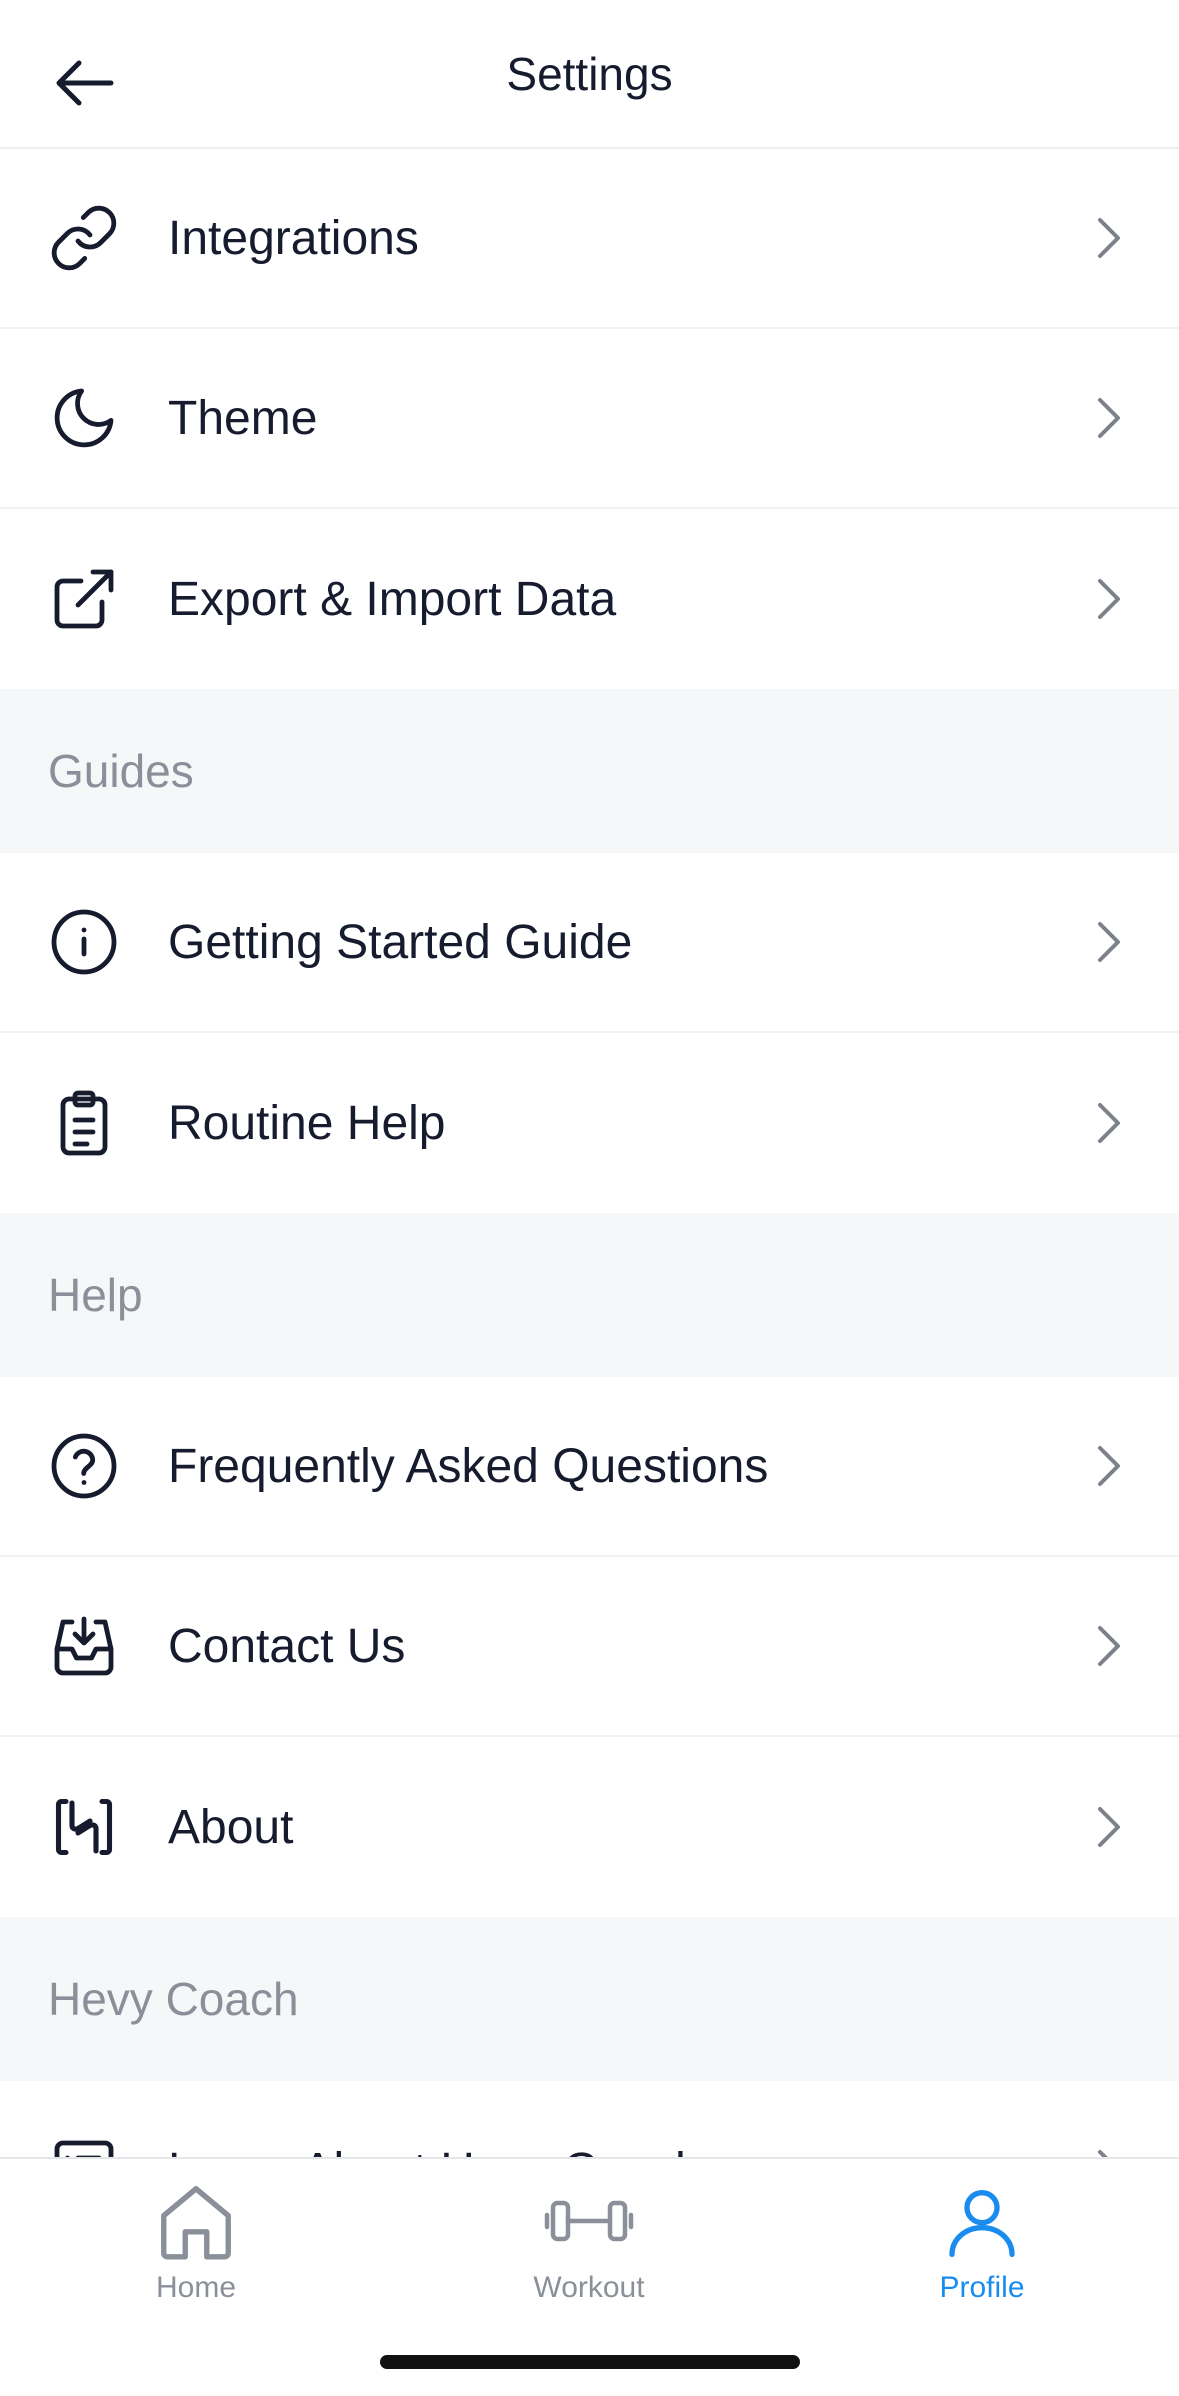 The height and width of the screenshot is (2396, 1179). What do you see at coordinates (982, 2221) in the screenshot?
I see `profile-icon` at bounding box center [982, 2221].